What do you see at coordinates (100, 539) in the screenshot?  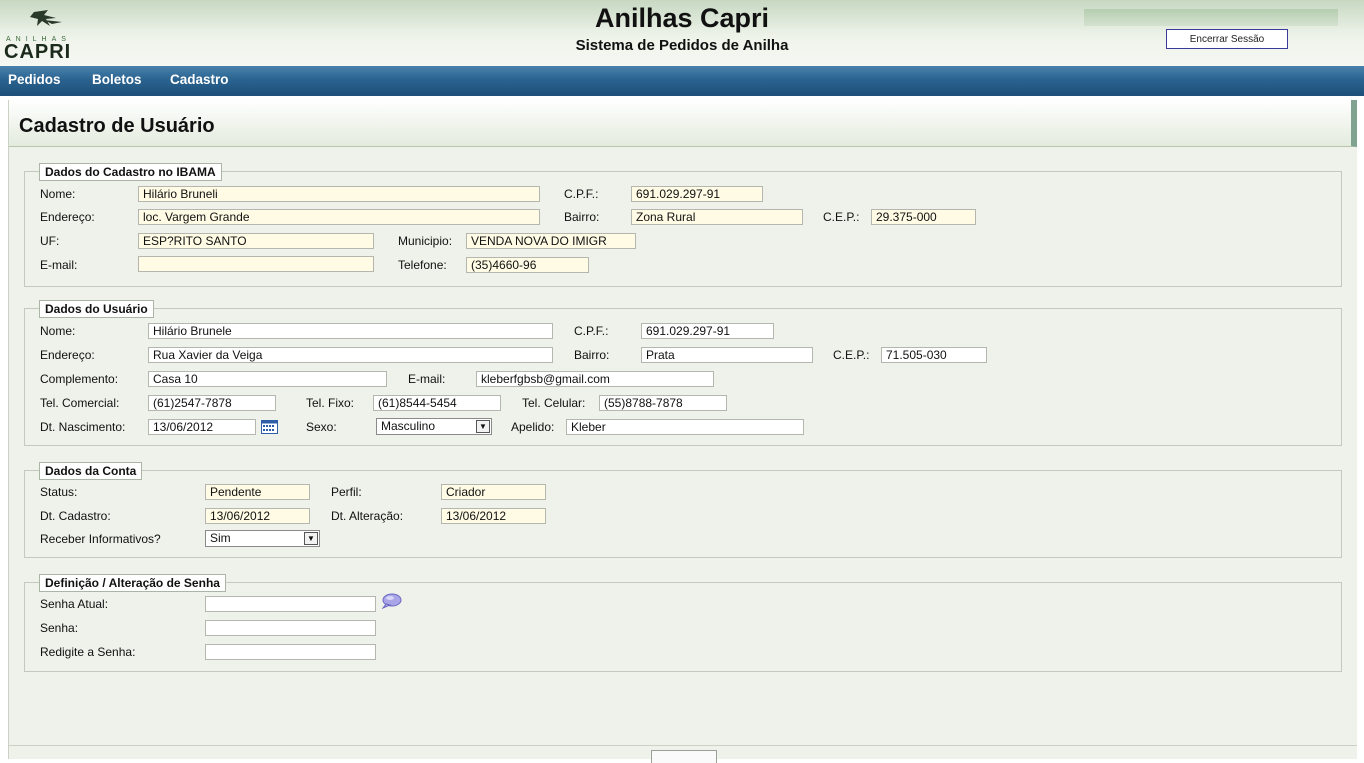 I see `conta-informativos-label: Receber Informativos?` at bounding box center [100, 539].